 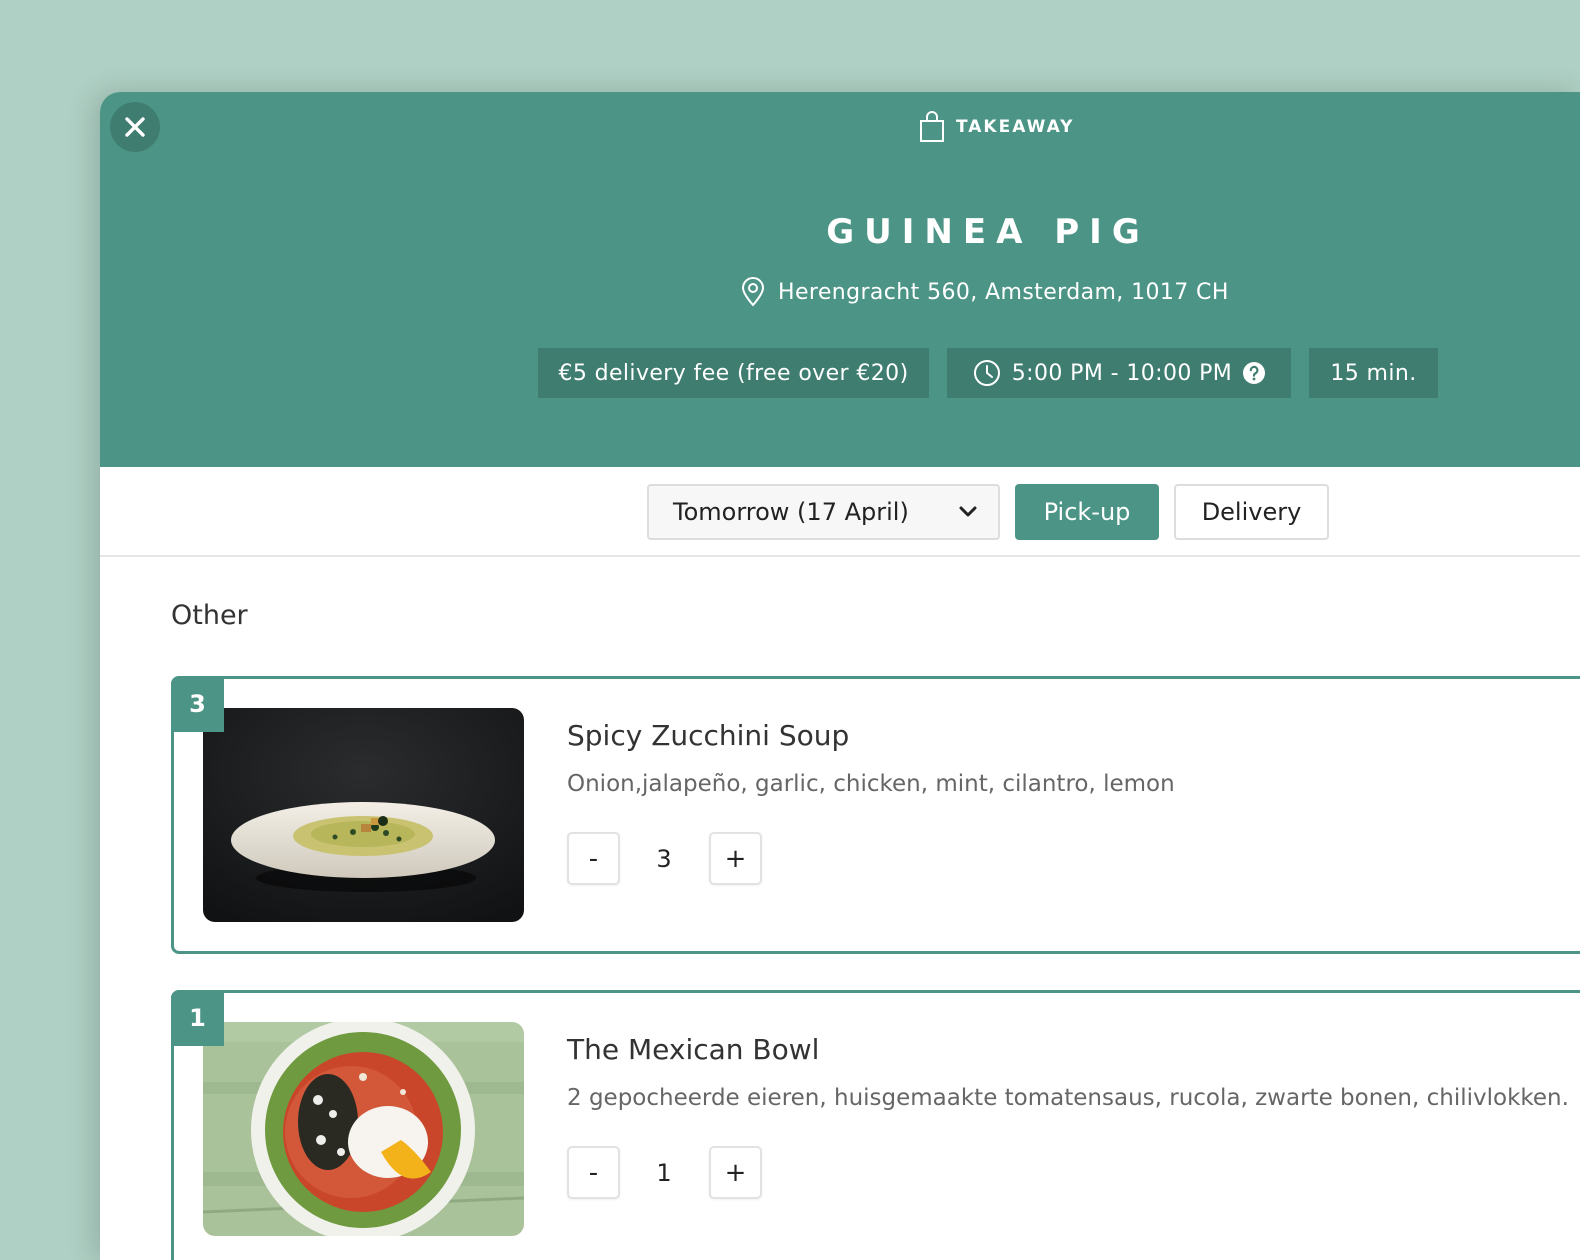 I want to click on item-count-badge: 3, so click(x=197, y=704).